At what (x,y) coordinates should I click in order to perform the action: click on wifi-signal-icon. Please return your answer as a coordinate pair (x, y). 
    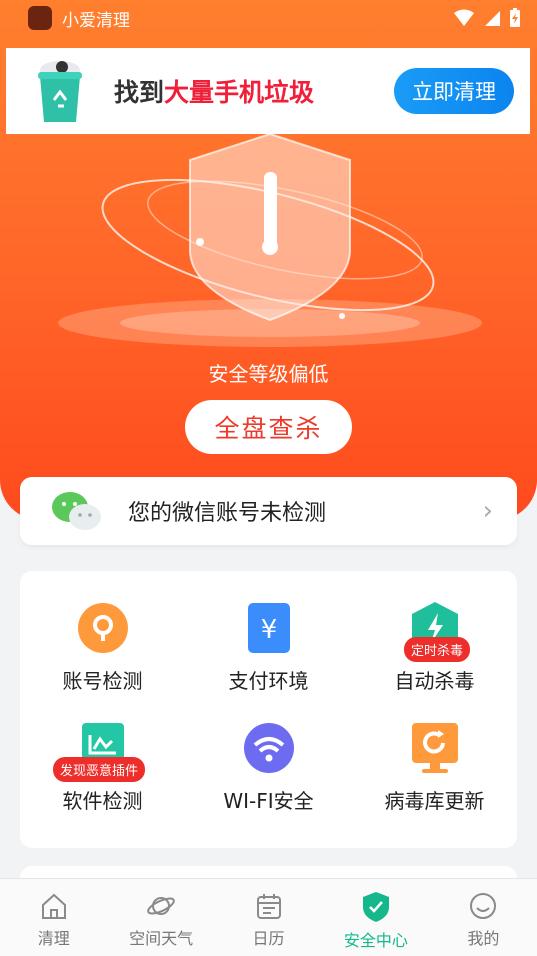
    Looking at the image, I should click on (464, 17).